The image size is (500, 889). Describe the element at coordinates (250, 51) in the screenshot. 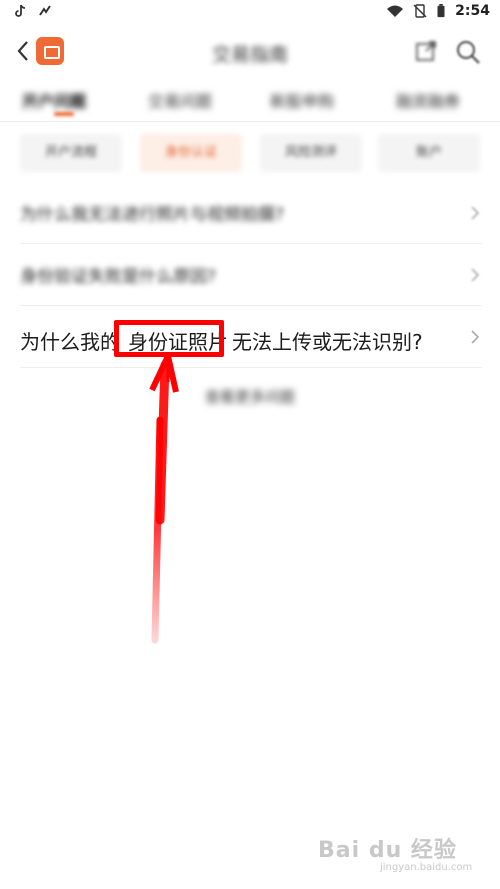

I see `nav-bar: 交易指南` at that location.